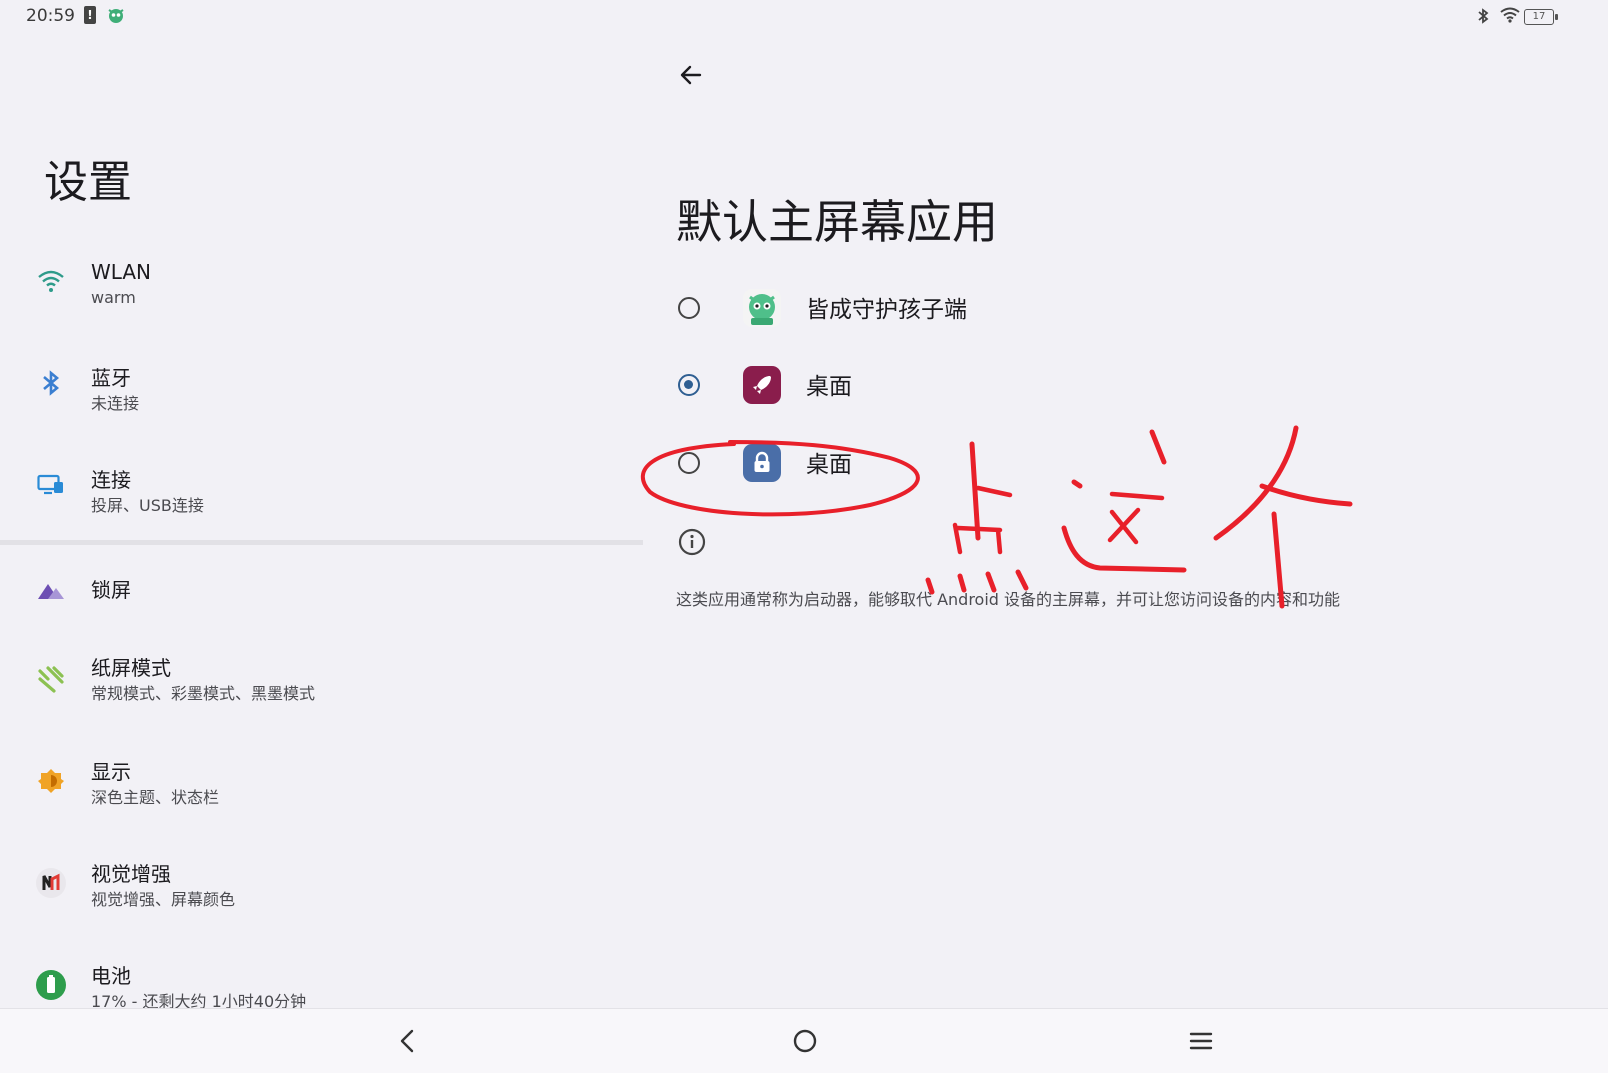  What do you see at coordinates (203, 693) in the screenshot?
I see `sidebar-item-sub: 常规模式、彩墨模式、黑墨模式` at bounding box center [203, 693].